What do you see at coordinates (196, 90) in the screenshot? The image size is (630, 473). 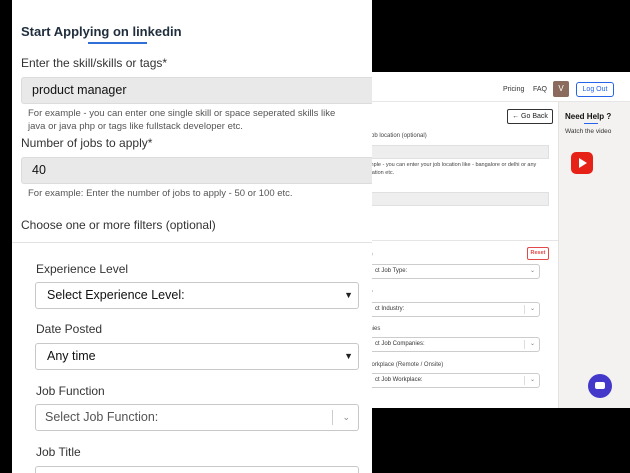 I see `skills-input: product manager` at bounding box center [196, 90].